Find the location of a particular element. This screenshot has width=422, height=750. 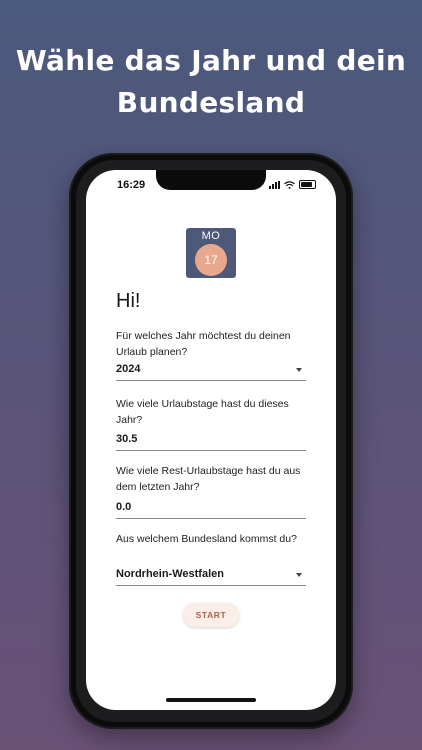

year-dropdown: 2024 is located at coordinates (211, 370).